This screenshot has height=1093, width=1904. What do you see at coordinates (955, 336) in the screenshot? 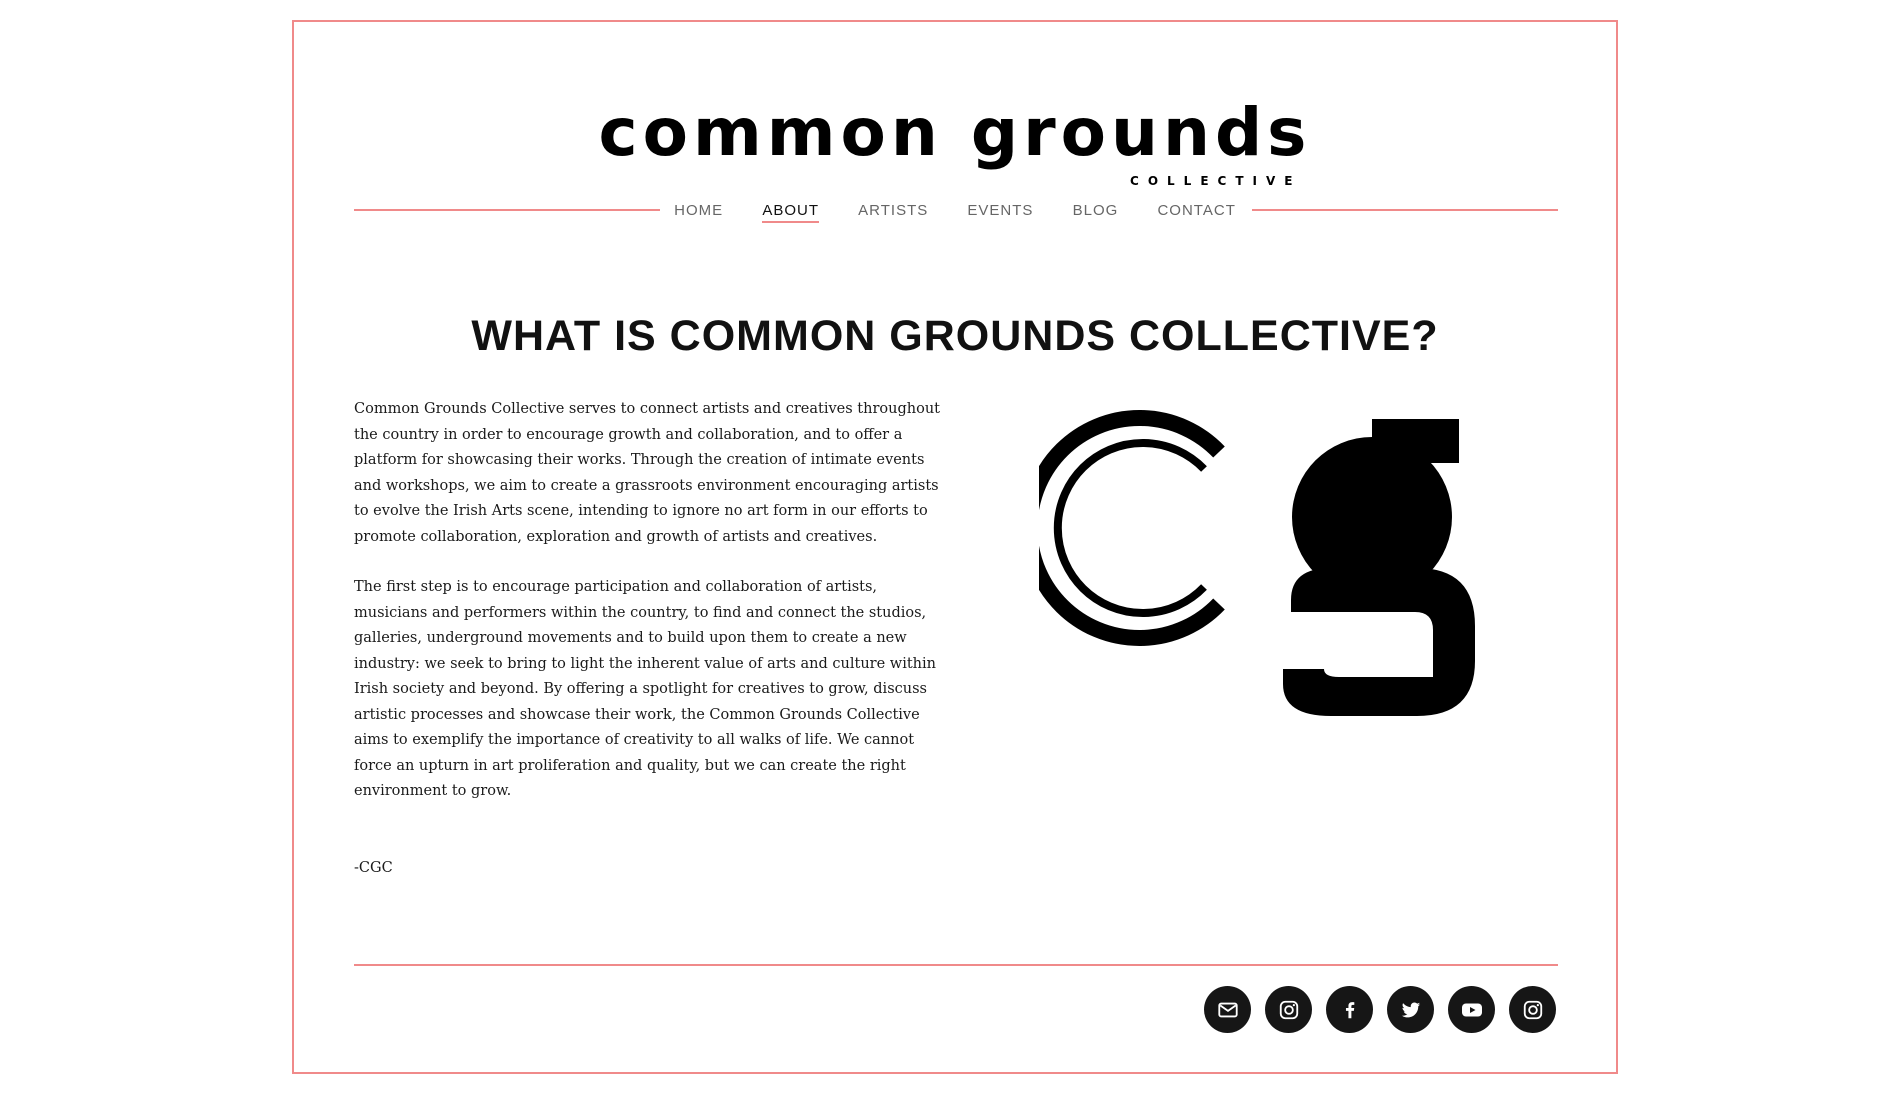
I see `page-title: WHAT IS COMMON GROUNDS COLLECTIVE?` at bounding box center [955, 336].